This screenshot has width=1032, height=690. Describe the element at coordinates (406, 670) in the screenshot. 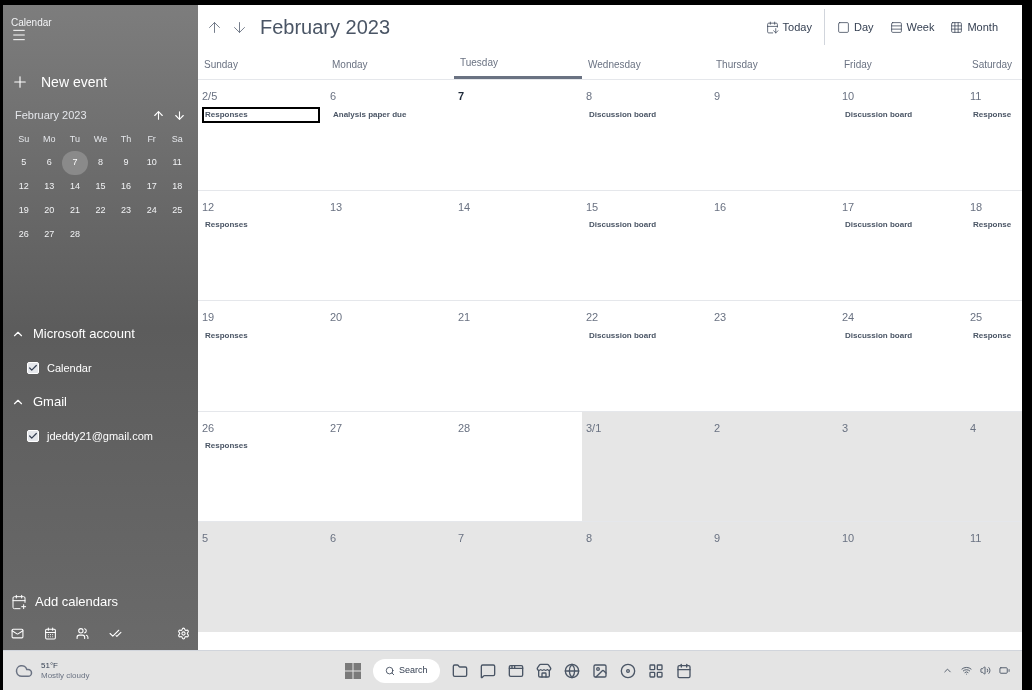

I see `search-button: Search` at that location.